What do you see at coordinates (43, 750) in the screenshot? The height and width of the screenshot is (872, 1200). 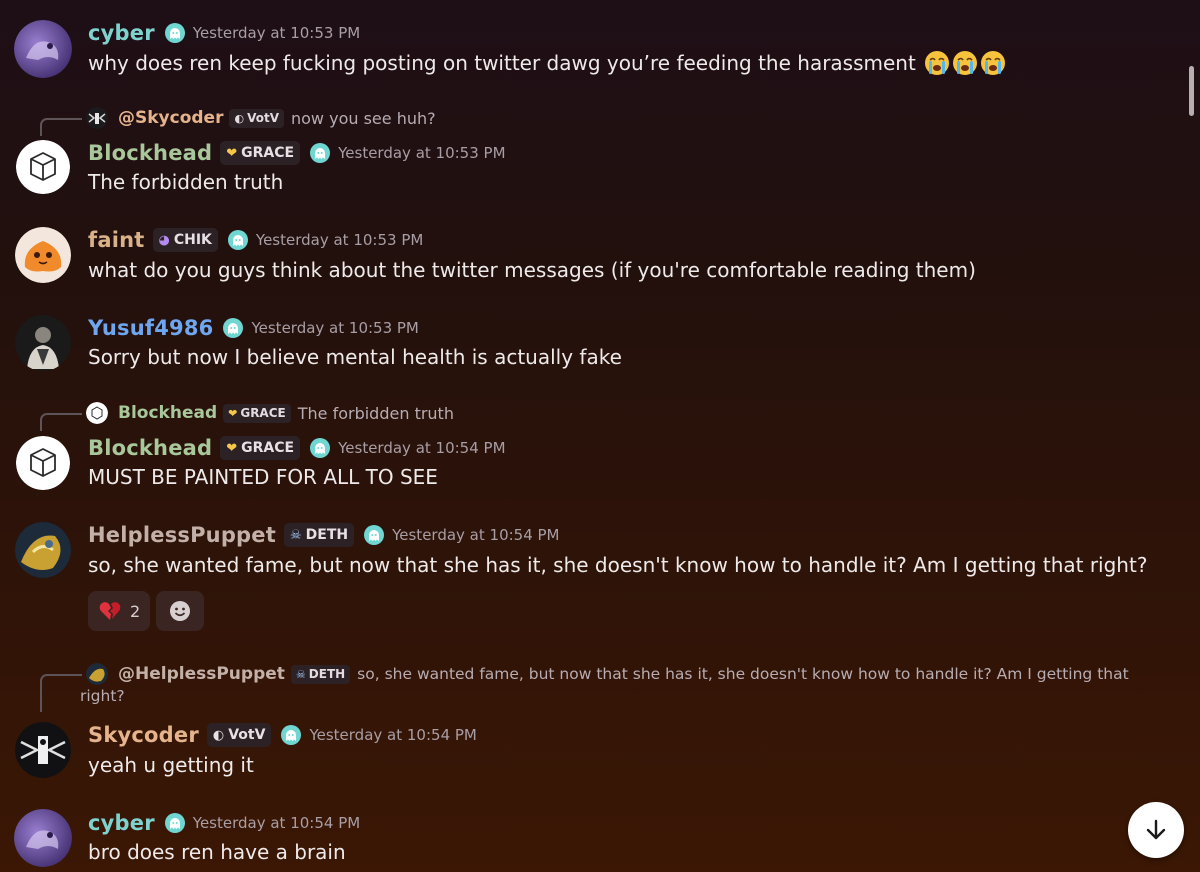 I see `avatar-skycoder` at bounding box center [43, 750].